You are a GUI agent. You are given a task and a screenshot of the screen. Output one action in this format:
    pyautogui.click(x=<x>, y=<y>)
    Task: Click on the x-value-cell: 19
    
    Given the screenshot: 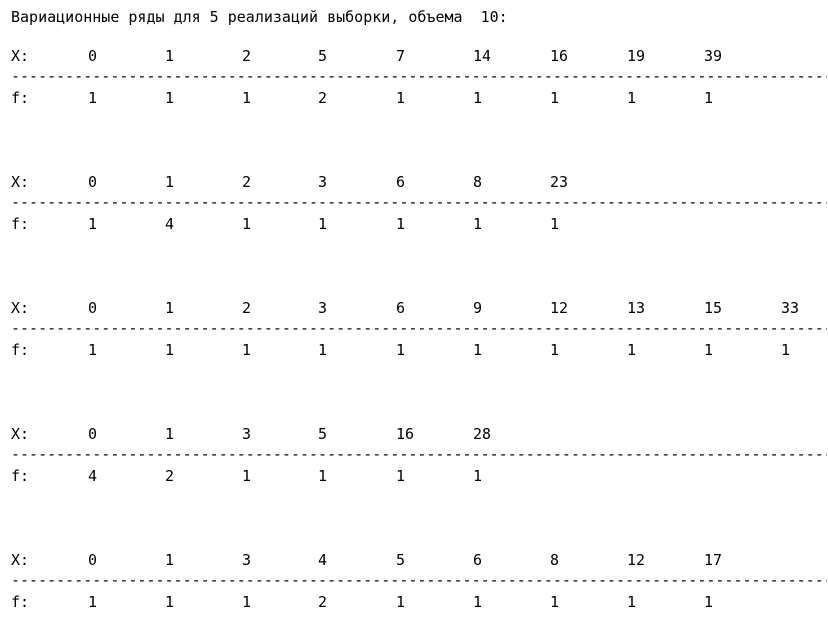 What is the action you would take?
    pyautogui.click(x=636, y=56)
    